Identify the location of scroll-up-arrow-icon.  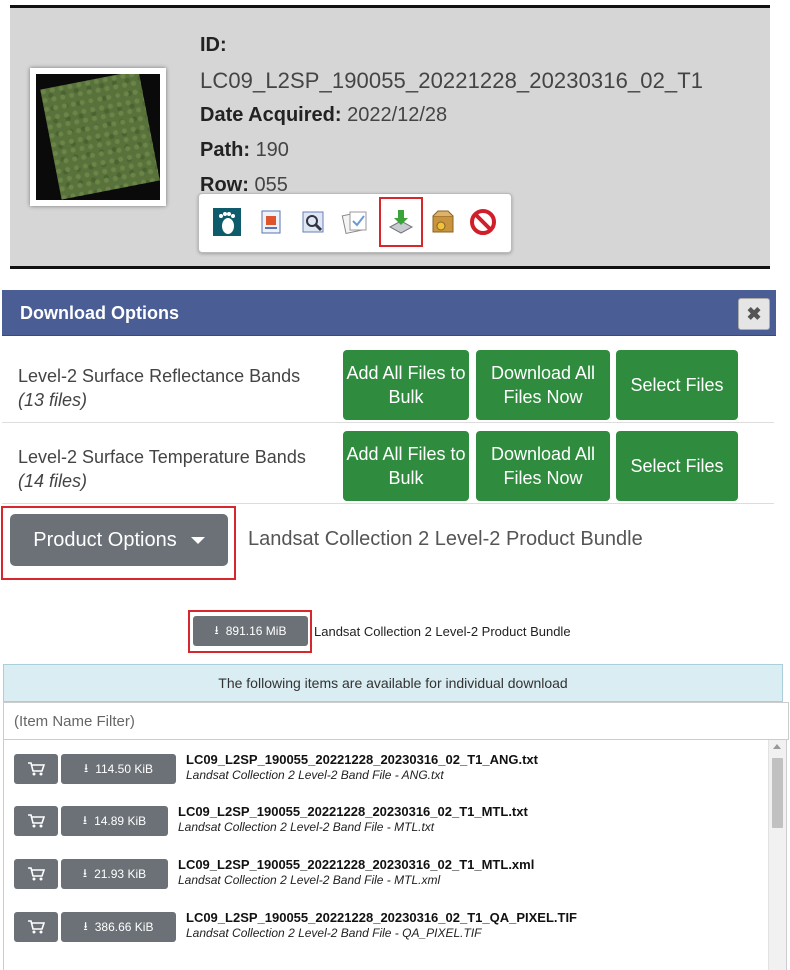
(777, 746).